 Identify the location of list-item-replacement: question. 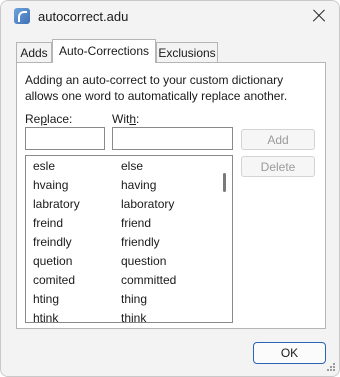
(144, 261).